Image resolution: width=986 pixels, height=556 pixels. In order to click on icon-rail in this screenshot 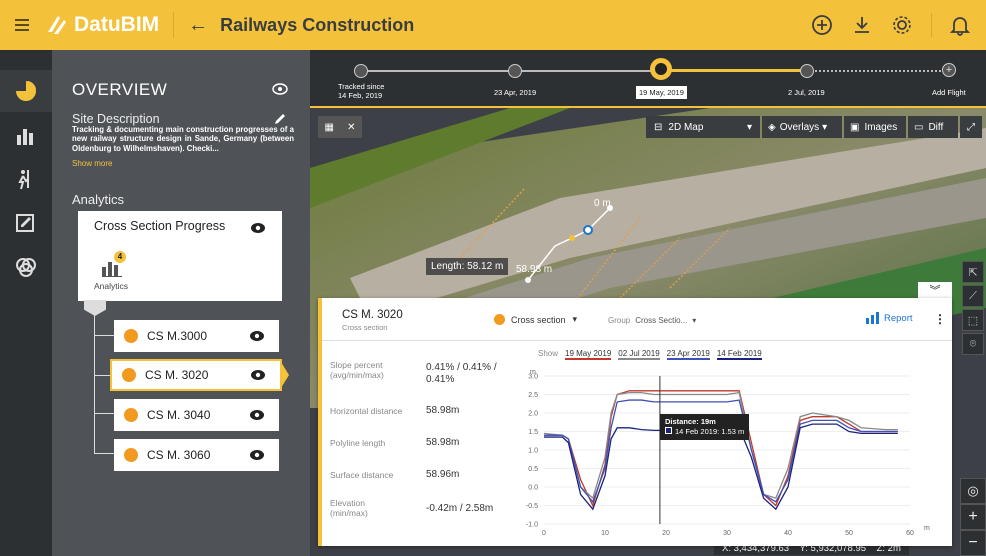, I will do `click(26, 303)`.